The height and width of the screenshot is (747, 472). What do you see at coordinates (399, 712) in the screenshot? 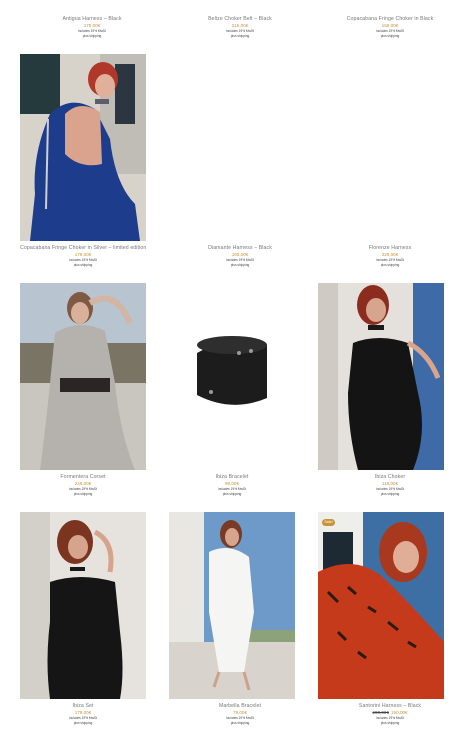
I see `sale-price: 150,00€` at bounding box center [399, 712].